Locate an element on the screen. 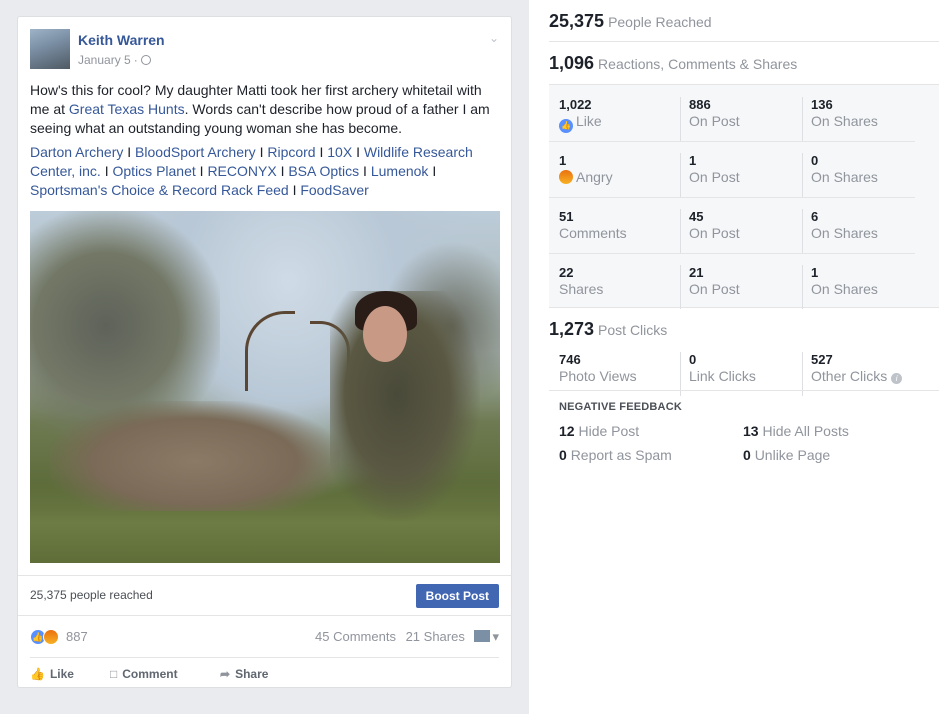 The height and width of the screenshot is (714, 939). tag-link: Darton Archery is located at coordinates (76, 152).